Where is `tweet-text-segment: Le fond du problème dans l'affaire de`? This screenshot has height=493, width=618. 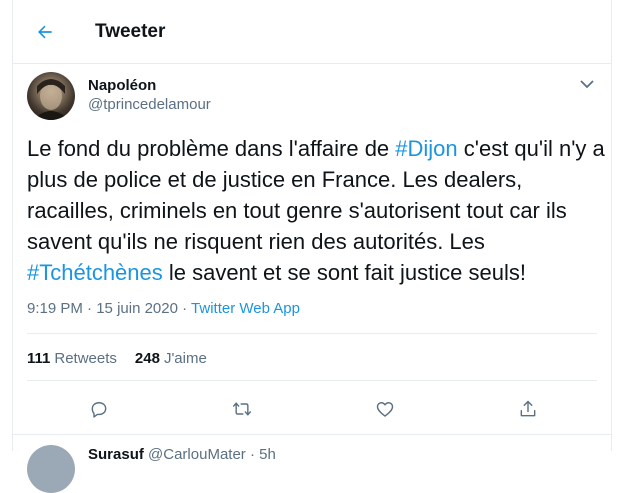 tweet-text-segment: Le fond du problème dans l'affaire de is located at coordinates (211, 148).